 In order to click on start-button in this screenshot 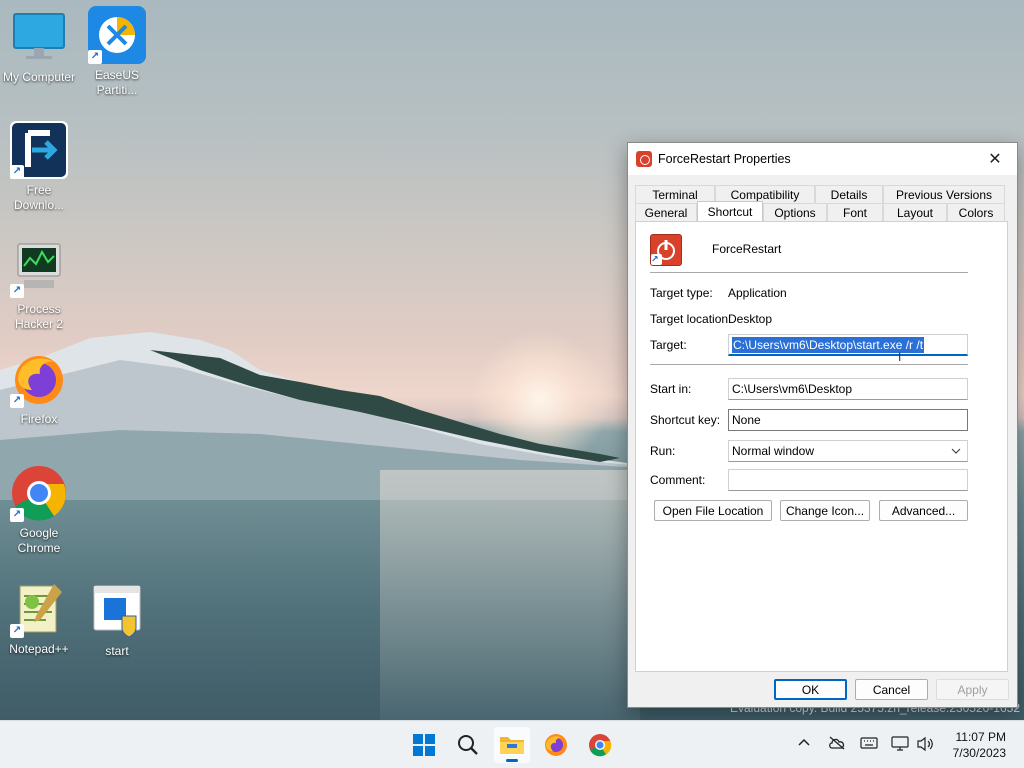, I will do `click(424, 745)`.